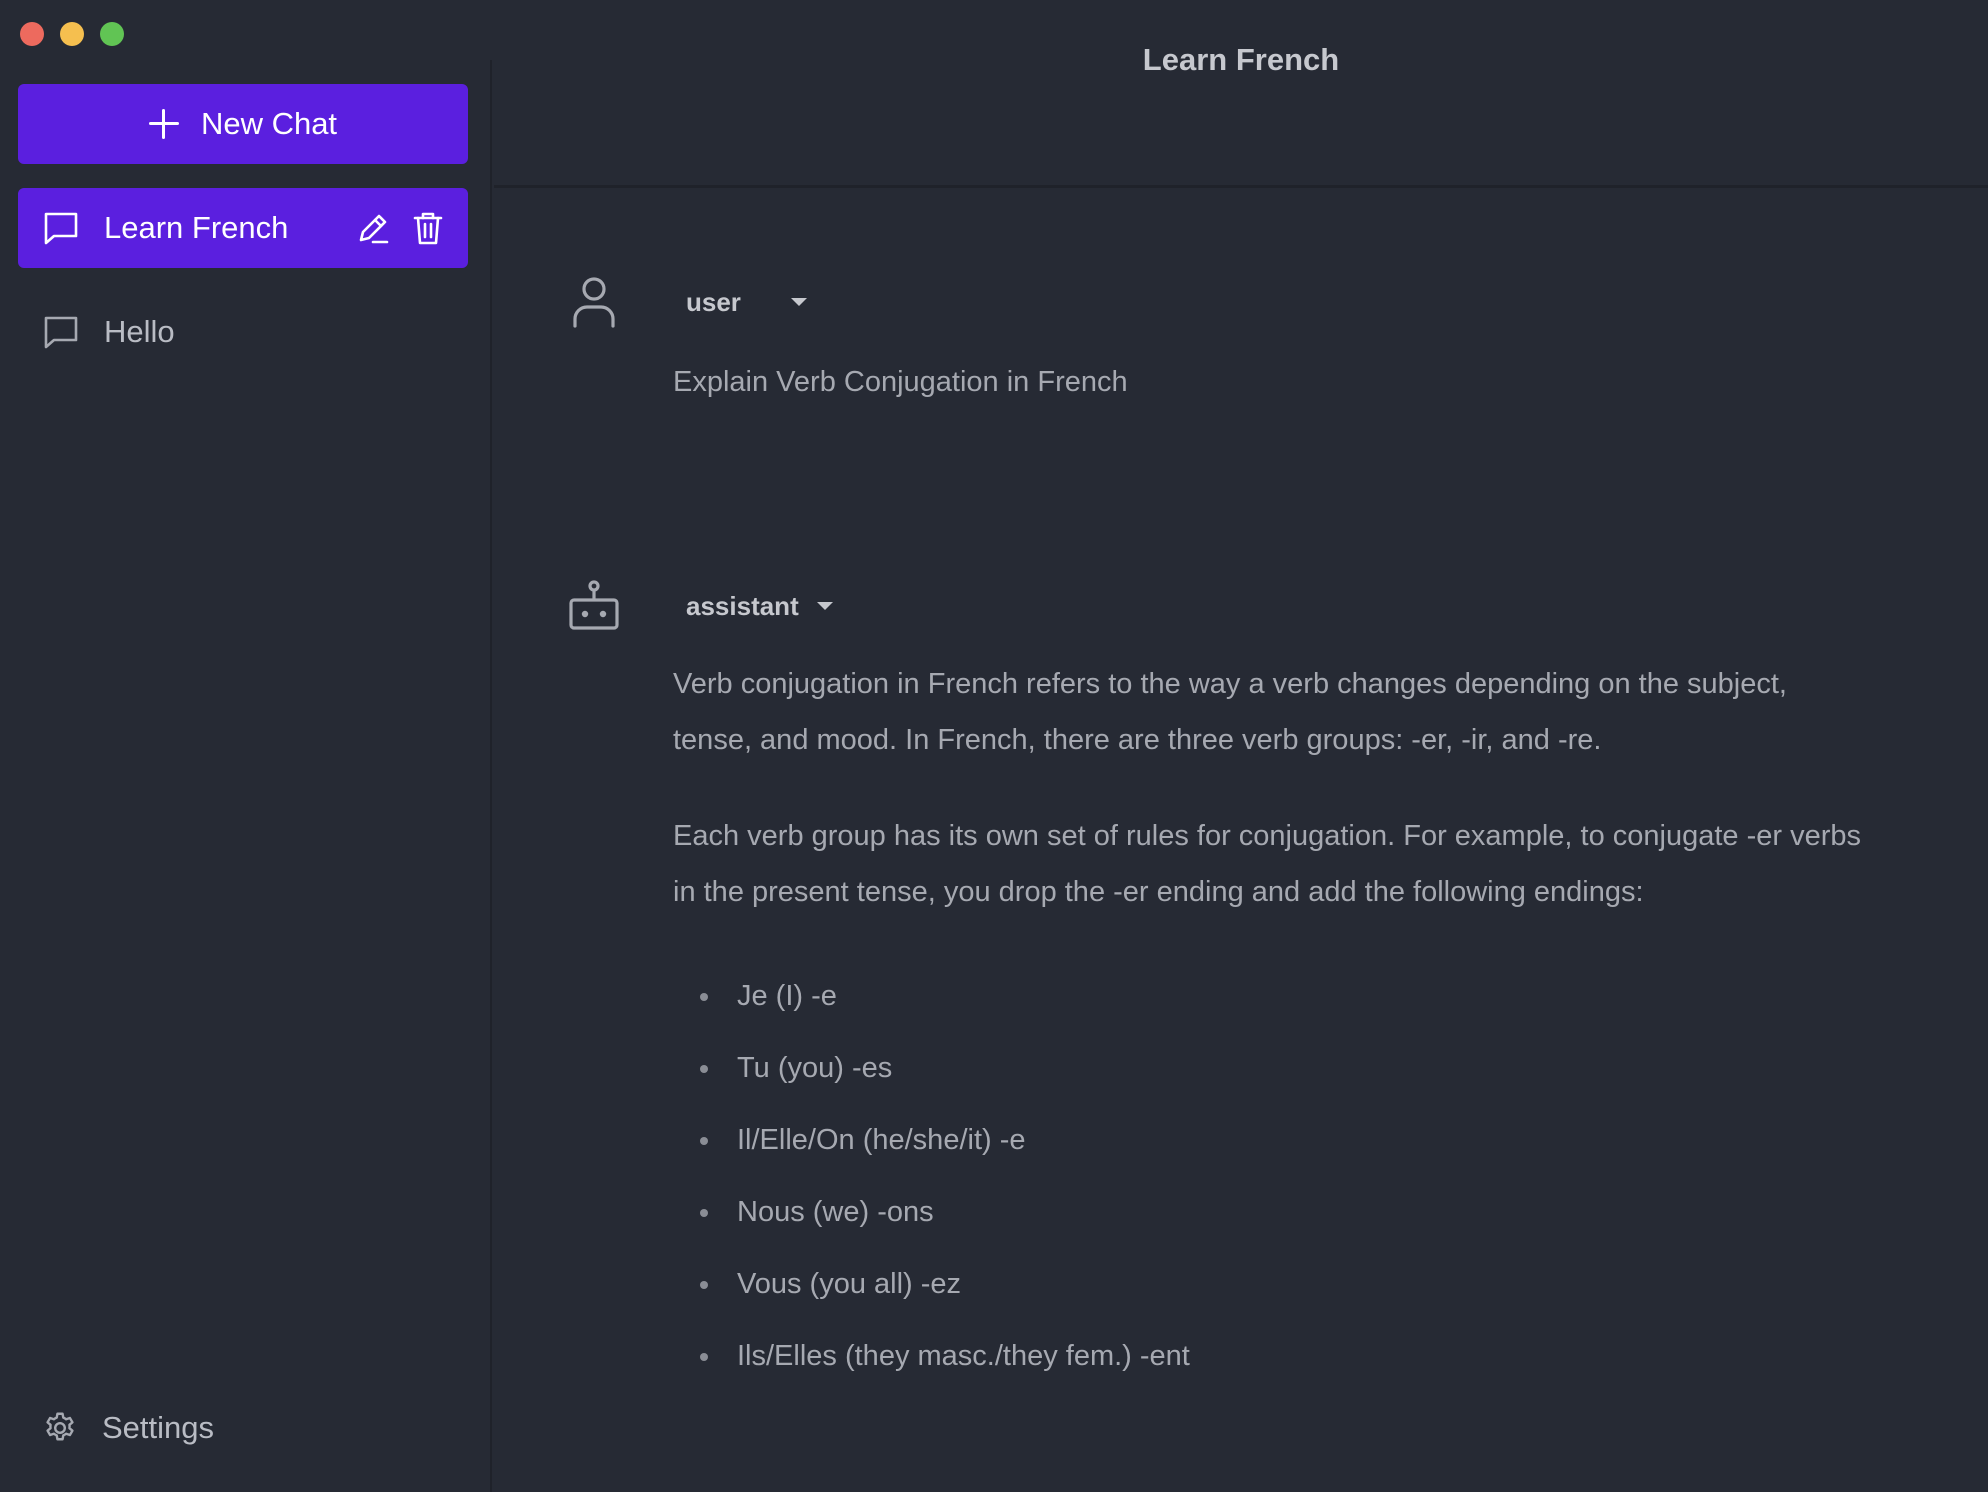  What do you see at coordinates (1268, 1356) in the screenshot?
I see `list-item: Ils/Elles (they masc./they fem.) -ent` at bounding box center [1268, 1356].